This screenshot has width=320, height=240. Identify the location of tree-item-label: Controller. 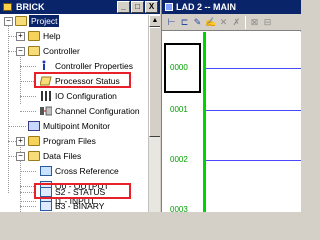
(61, 51).